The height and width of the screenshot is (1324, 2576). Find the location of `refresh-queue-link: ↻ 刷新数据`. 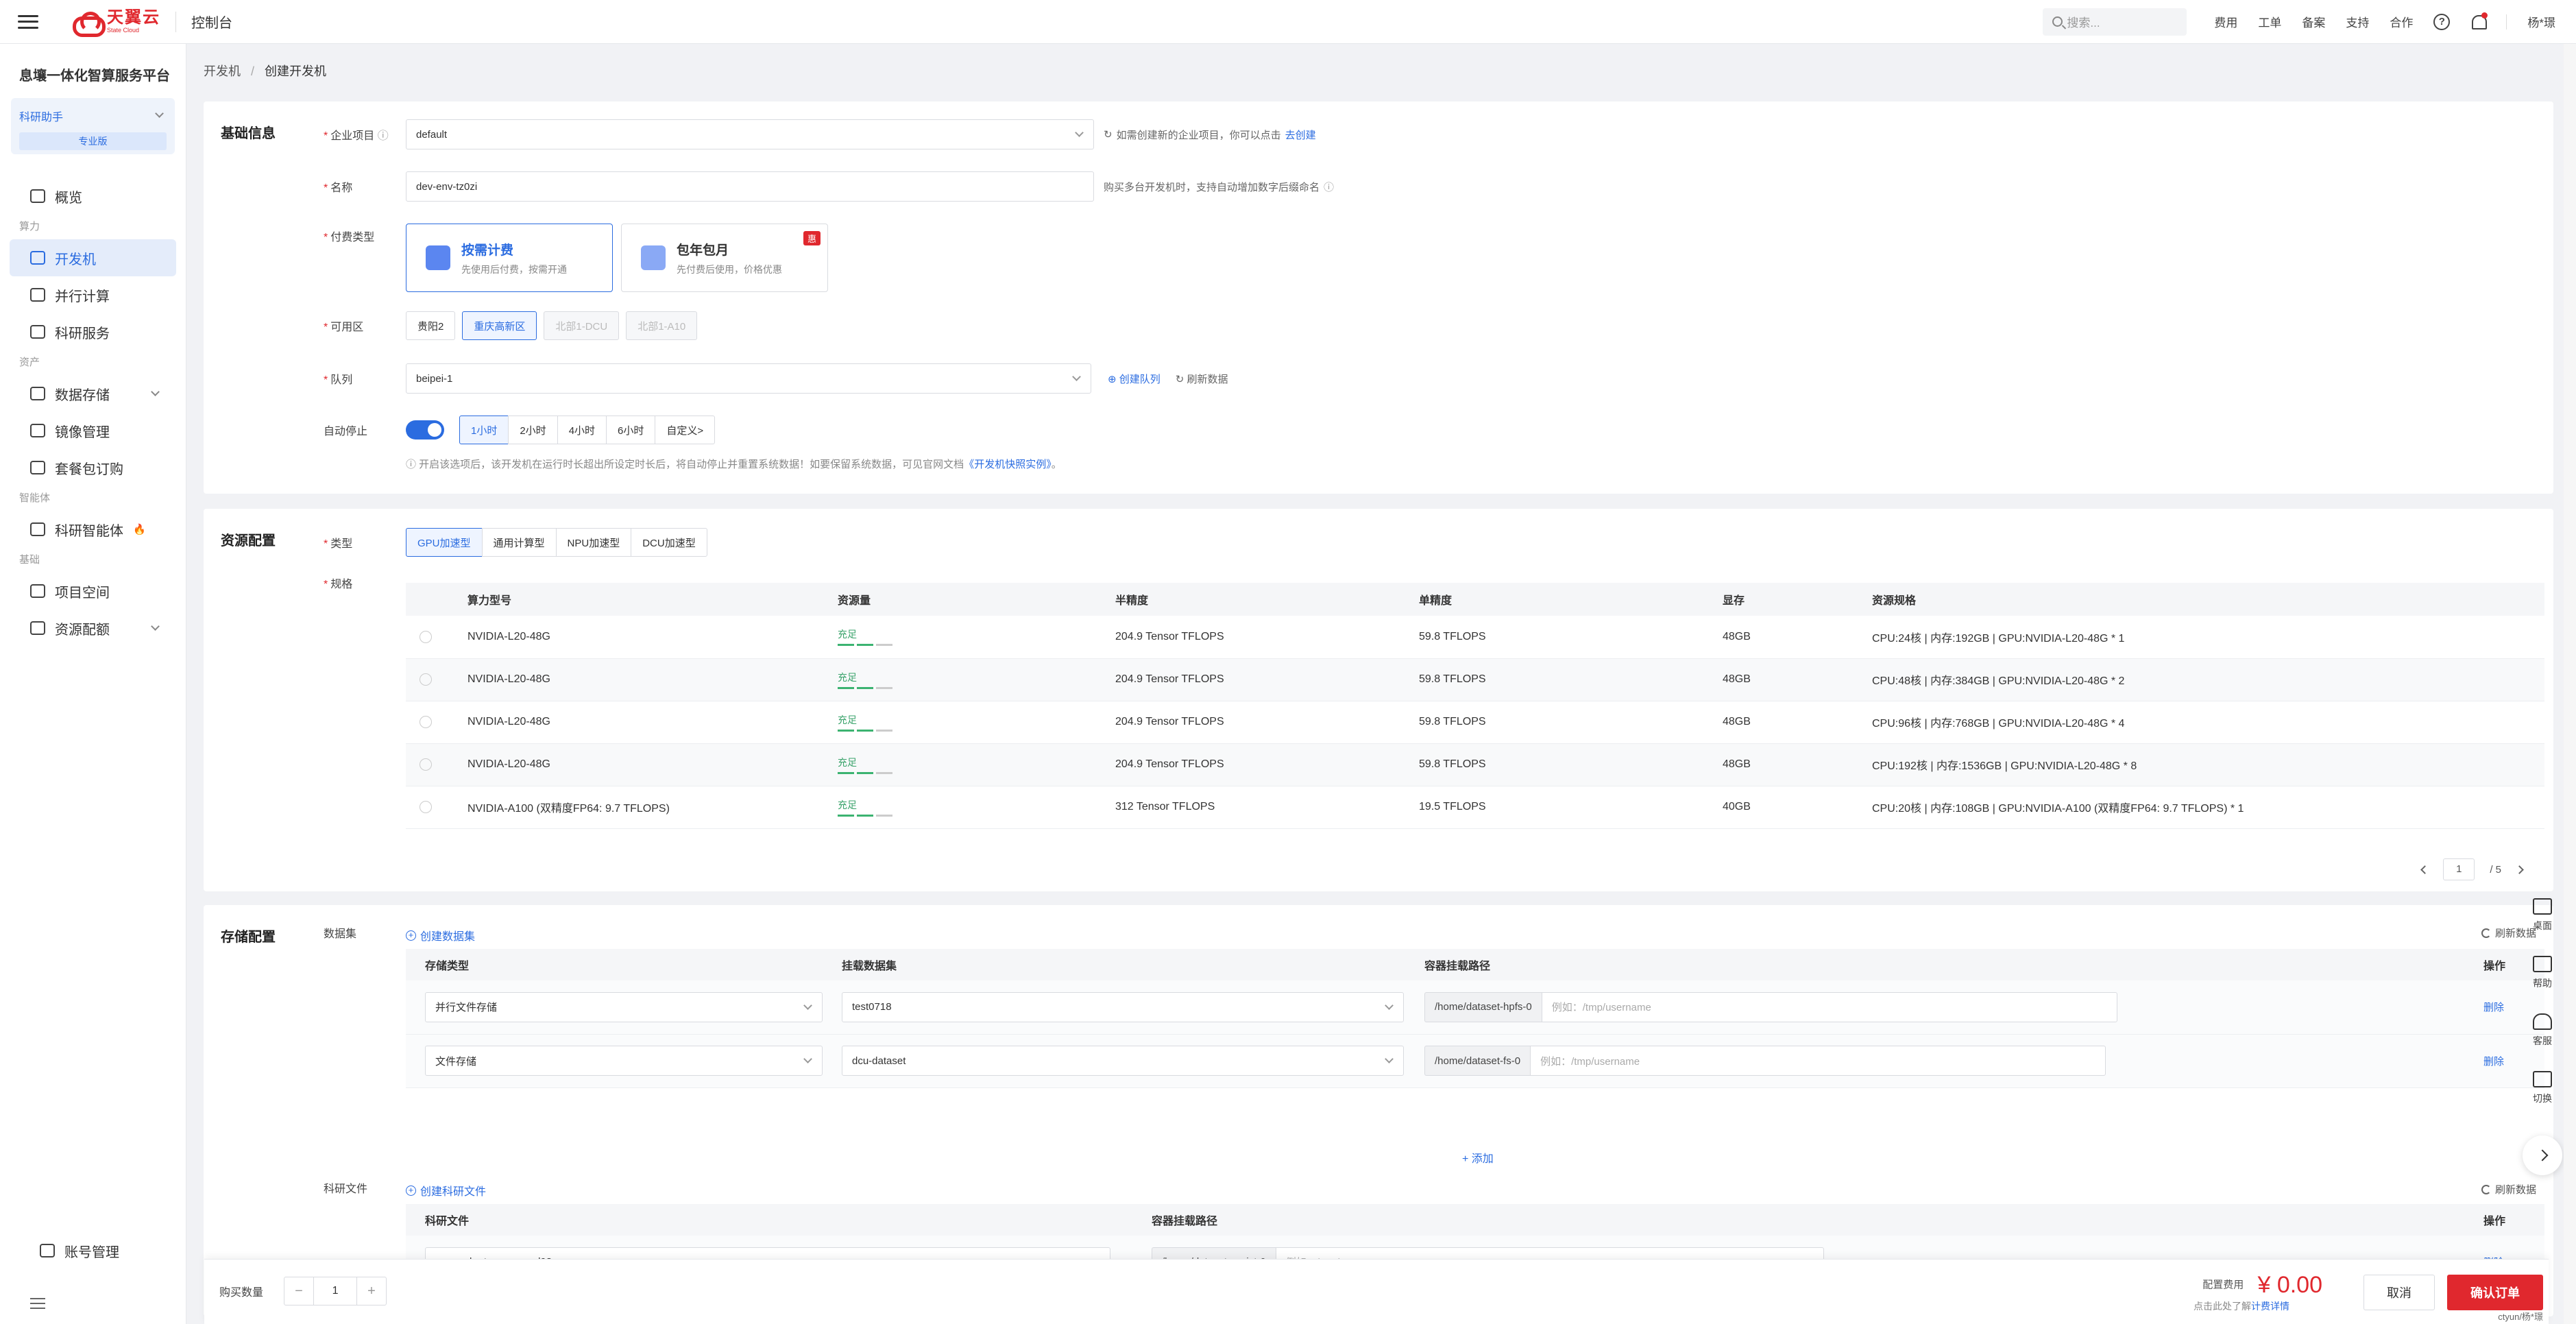

refresh-queue-link: ↻ 刷新数据 is located at coordinates (1202, 379).